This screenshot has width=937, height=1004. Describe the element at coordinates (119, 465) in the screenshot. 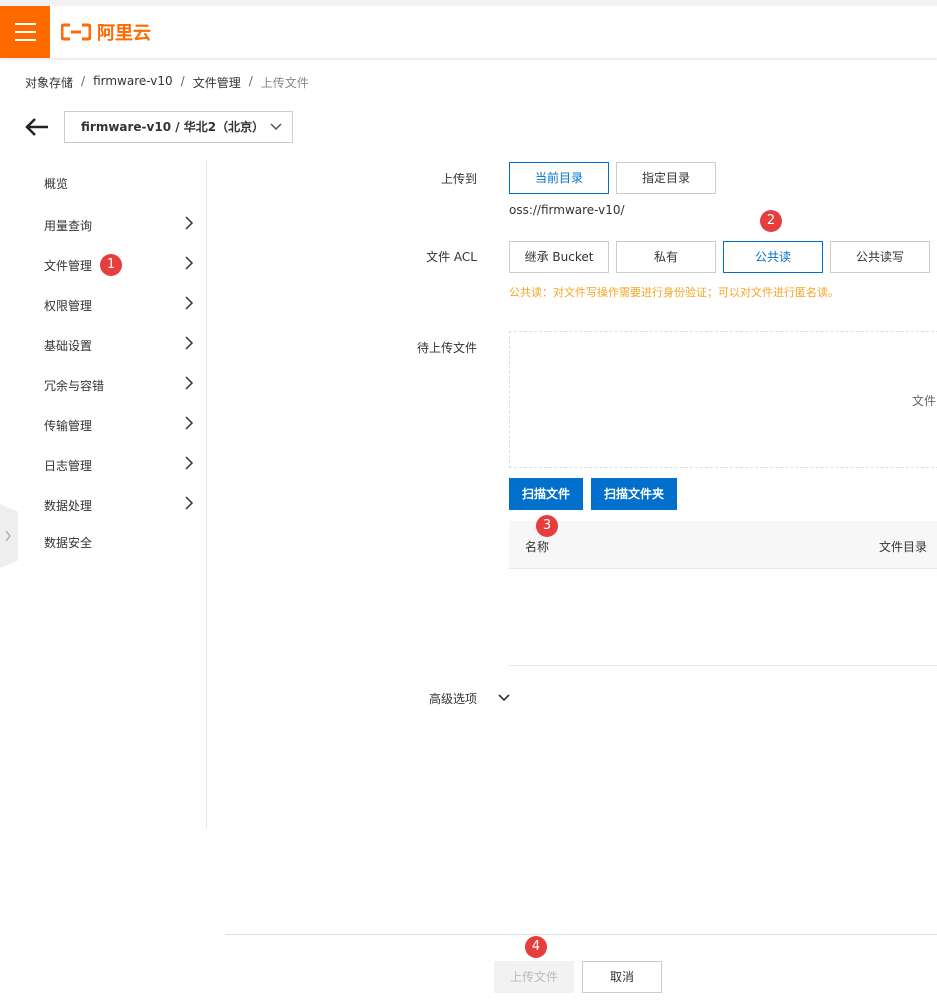

I see `sidebar-item-logs: 日志管理` at that location.